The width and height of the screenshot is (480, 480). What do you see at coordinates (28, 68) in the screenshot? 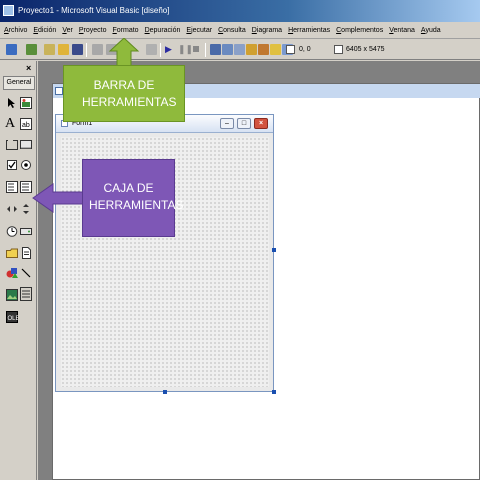
I see `toolbox-close-icon: ×` at bounding box center [28, 68].